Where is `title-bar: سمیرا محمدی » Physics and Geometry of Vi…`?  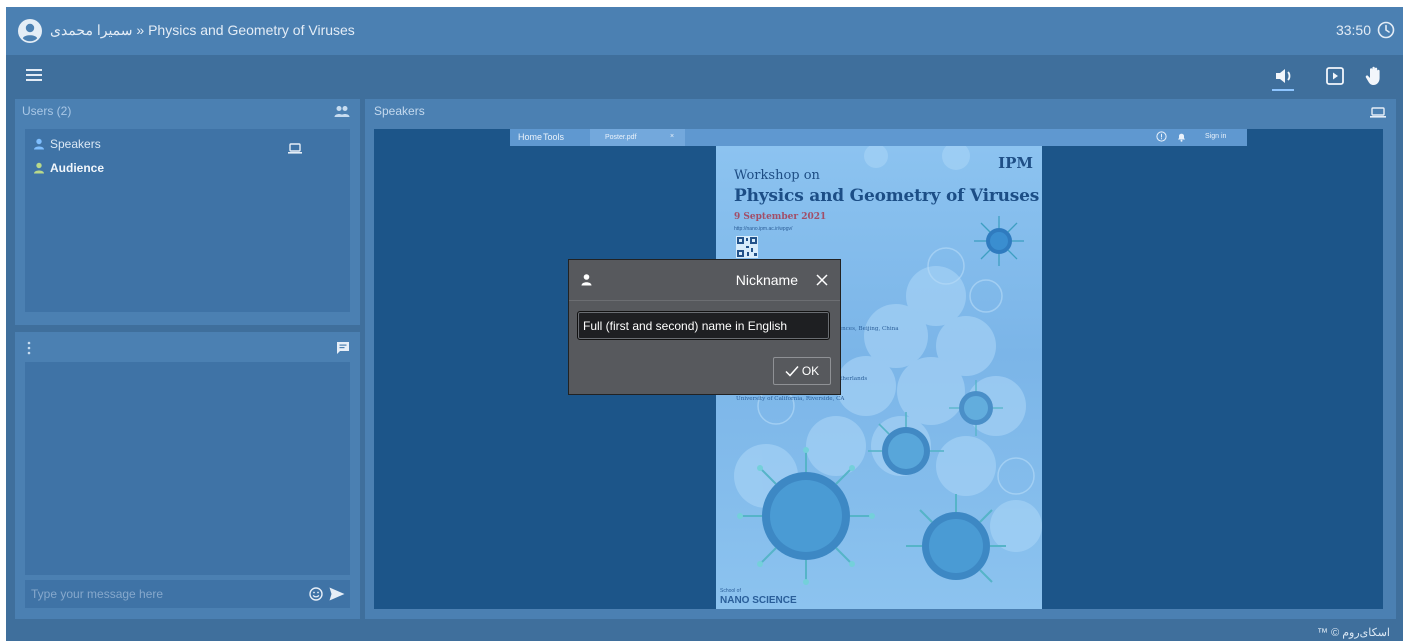 title-bar: سمیرا محمدی » Physics and Geometry of Vi… is located at coordinates (704, 31).